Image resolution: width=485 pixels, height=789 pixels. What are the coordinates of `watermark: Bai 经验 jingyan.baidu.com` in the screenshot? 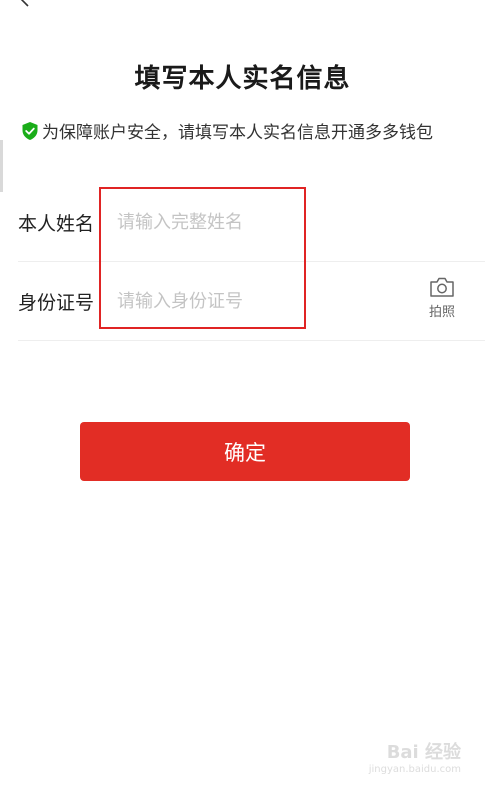 It's located at (415, 756).